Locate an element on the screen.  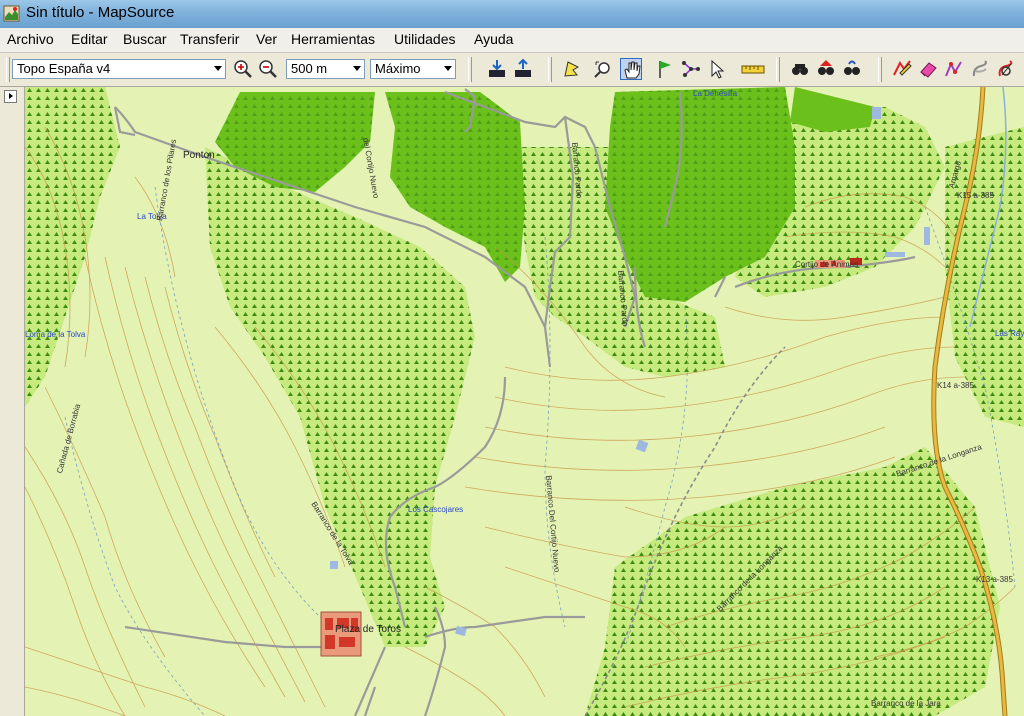
route-tool-button is located at coordinates (691, 69).